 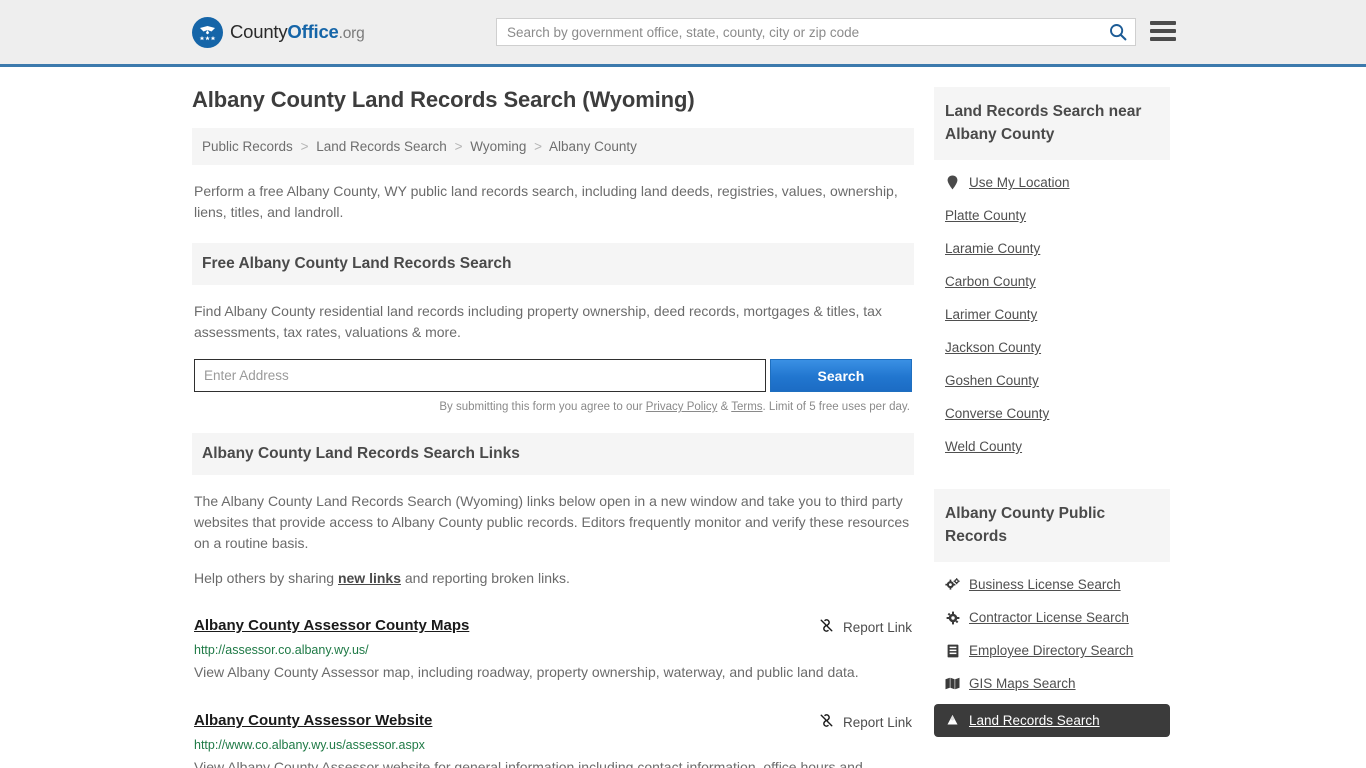 What do you see at coordinates (746, 407) in the screenshot?
I see `terms-link: Terms` at bounding box center [746, 407].